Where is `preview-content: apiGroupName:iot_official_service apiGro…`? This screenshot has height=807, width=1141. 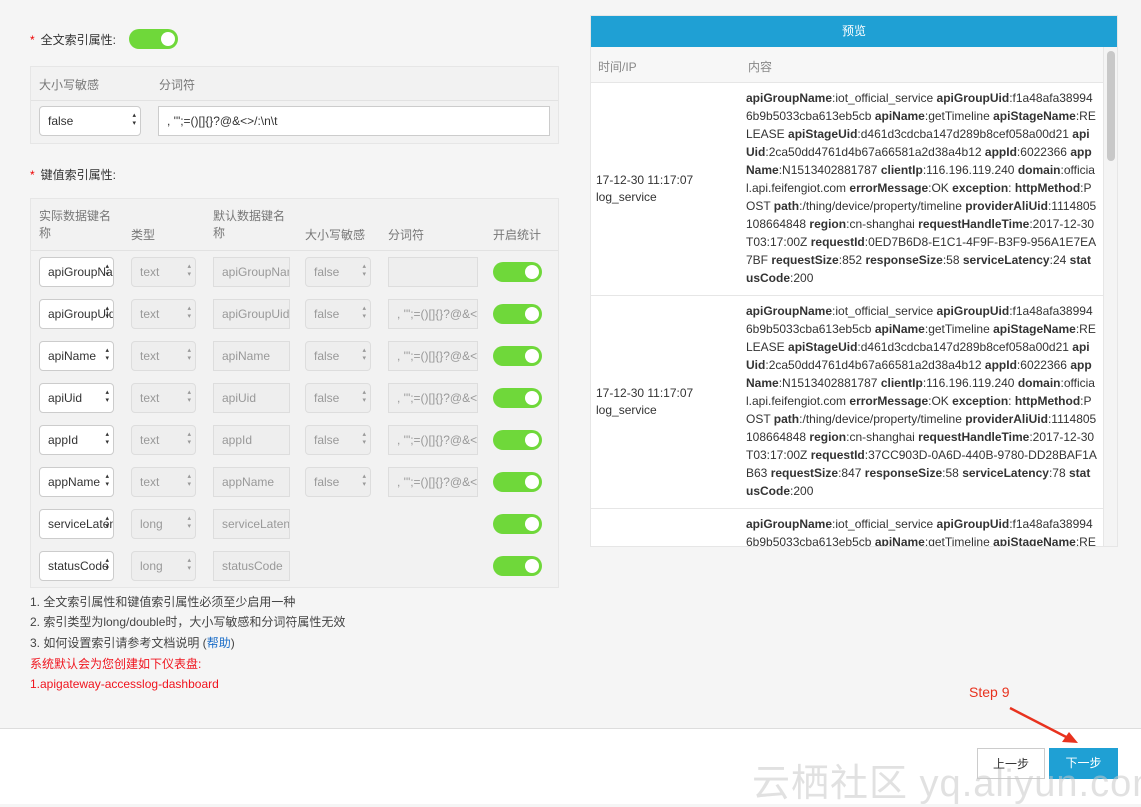 preview-content: apiGroupName:iot_official_service apiGro… is located at coordinates (919, 528).